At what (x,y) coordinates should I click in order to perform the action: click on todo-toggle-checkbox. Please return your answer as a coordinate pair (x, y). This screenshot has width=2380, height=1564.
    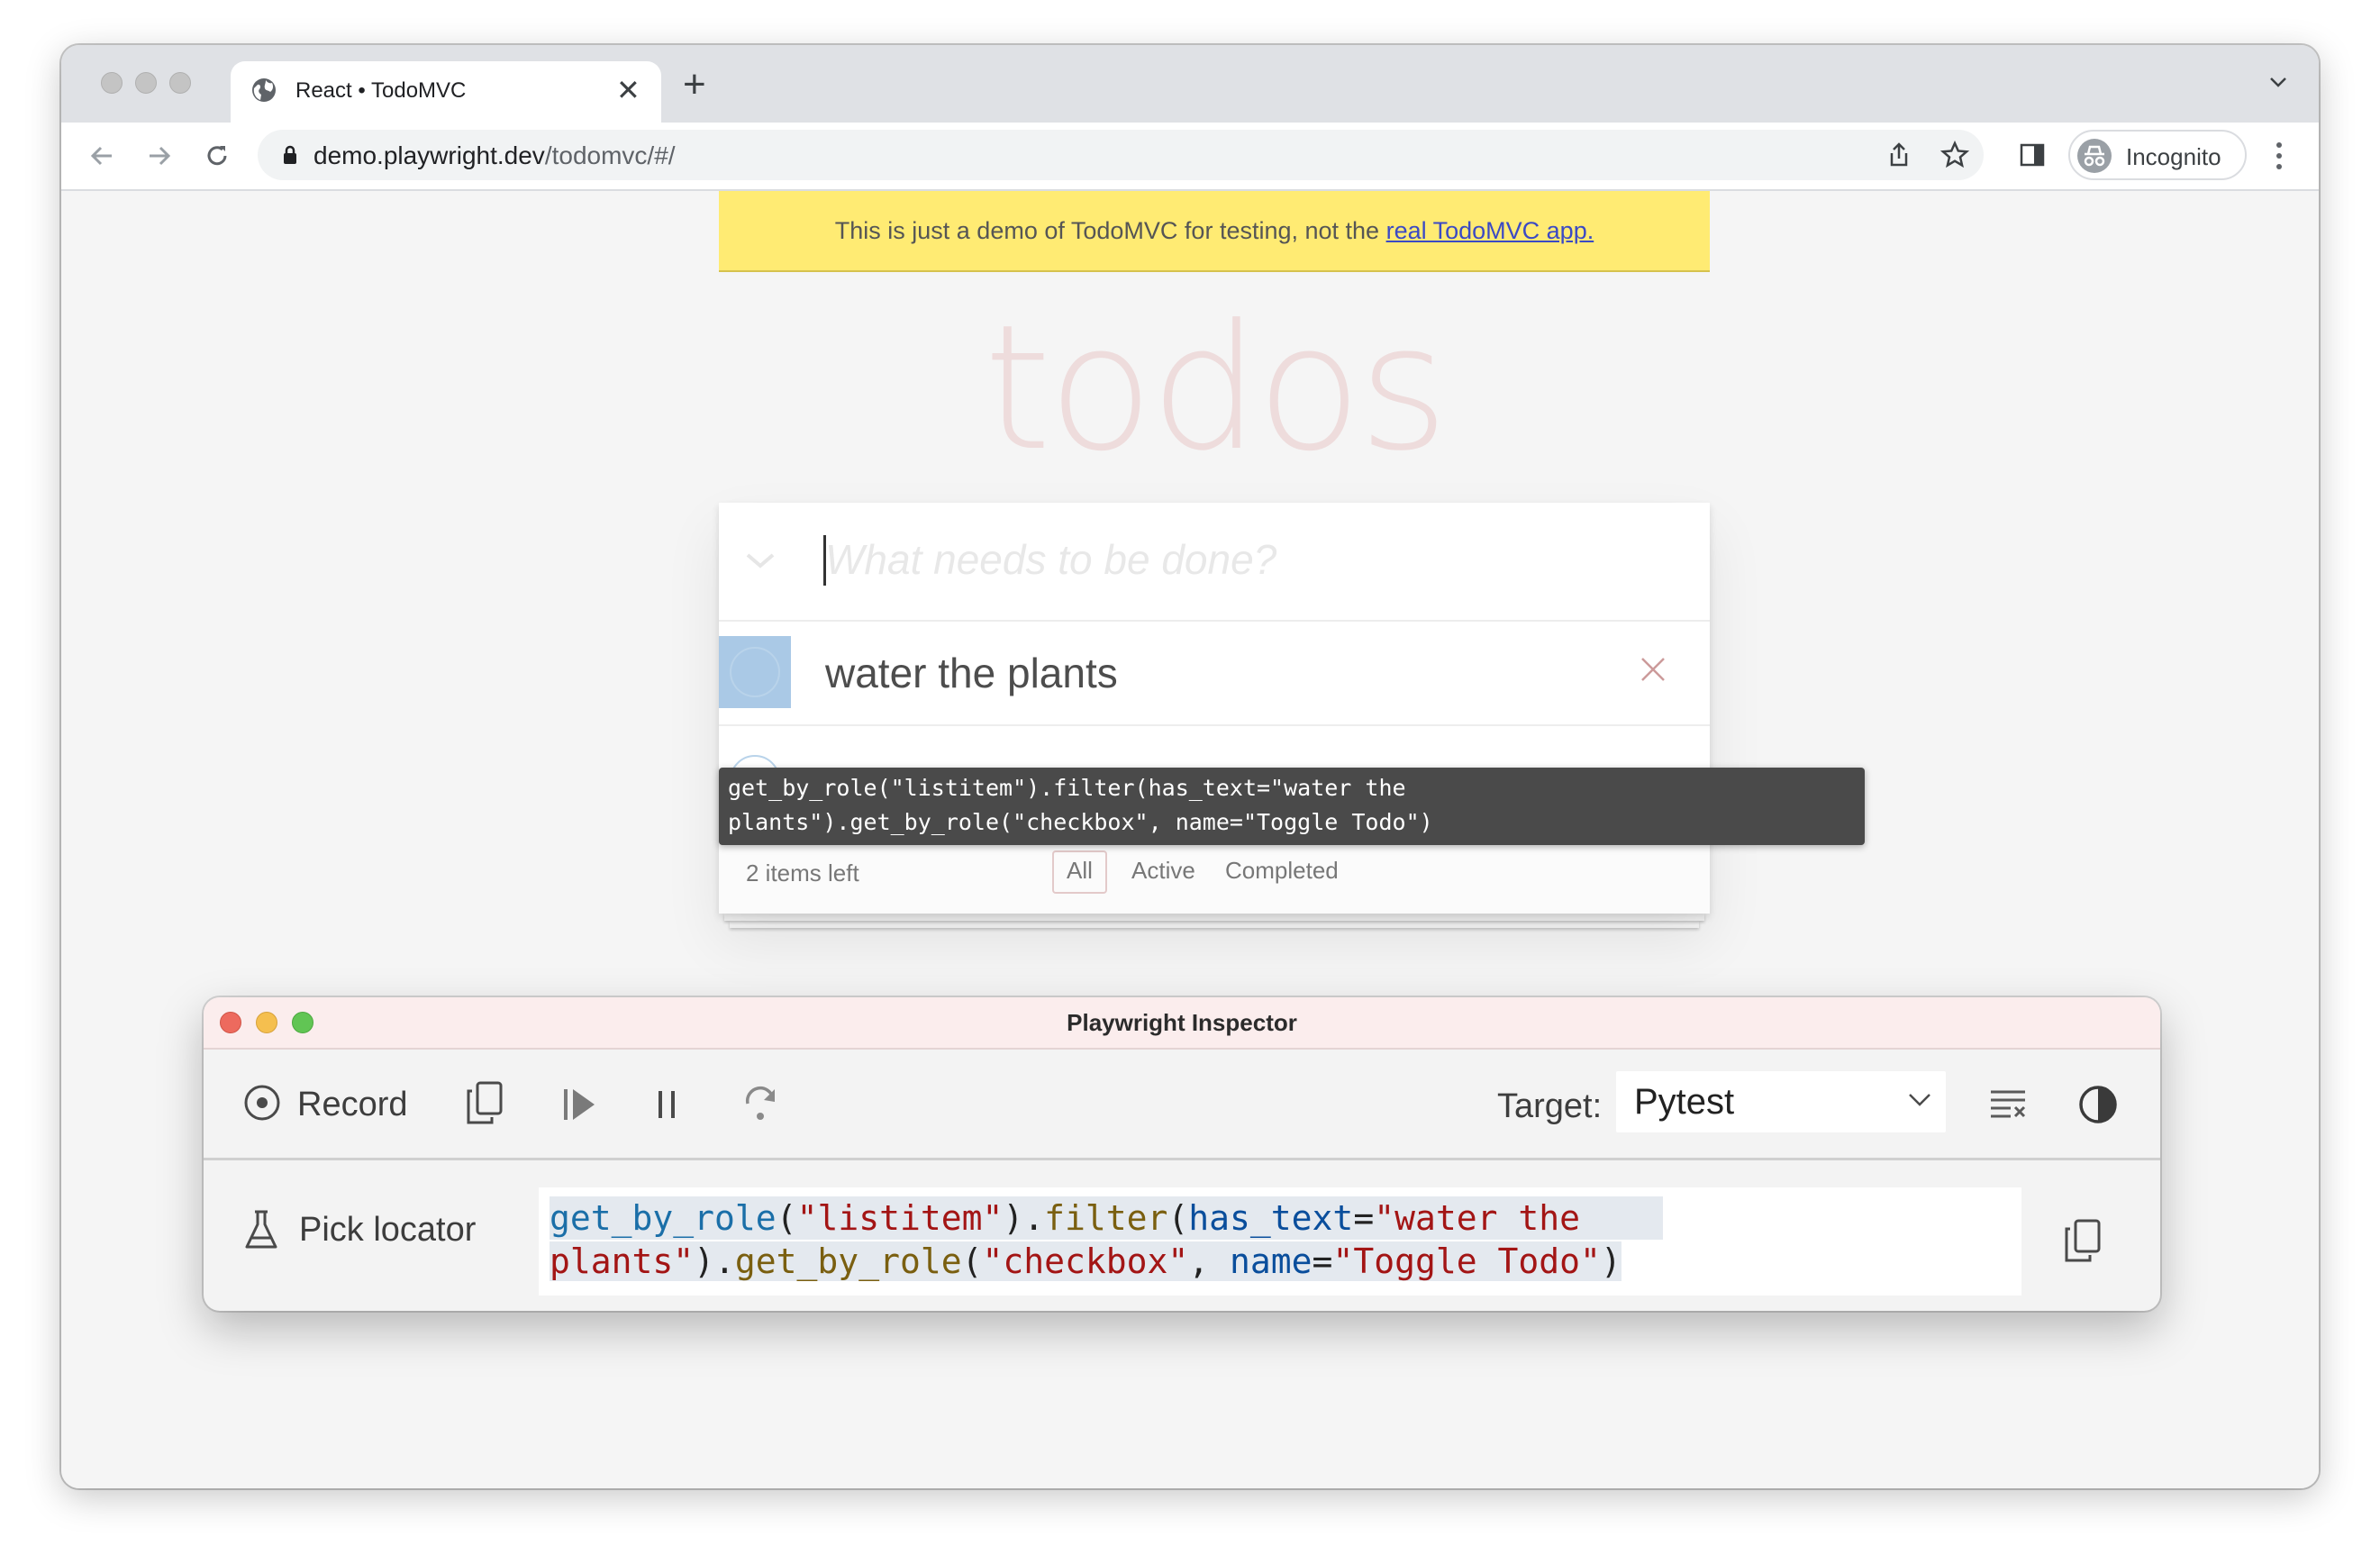
    Looking at the image, I should click on (755, 672).